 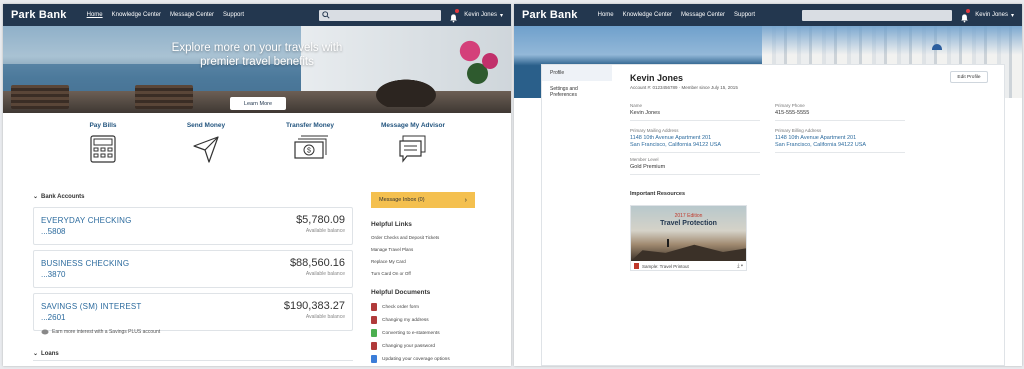 I want to click on profile-sidenav: Profile Settings and Preferences, so click(x=577, y=215).